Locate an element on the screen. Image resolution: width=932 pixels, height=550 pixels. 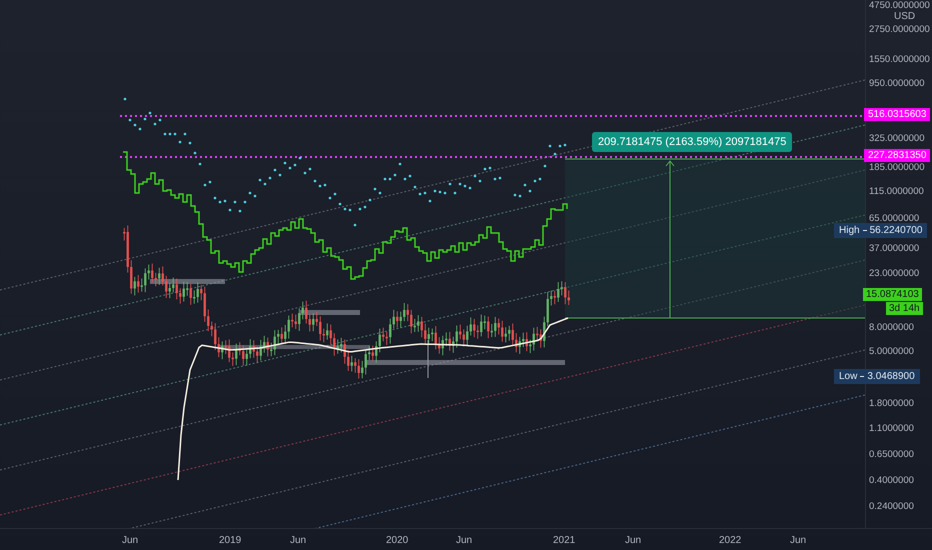
price-tick: 2750.0000000 is located at coordinates (899, 30).